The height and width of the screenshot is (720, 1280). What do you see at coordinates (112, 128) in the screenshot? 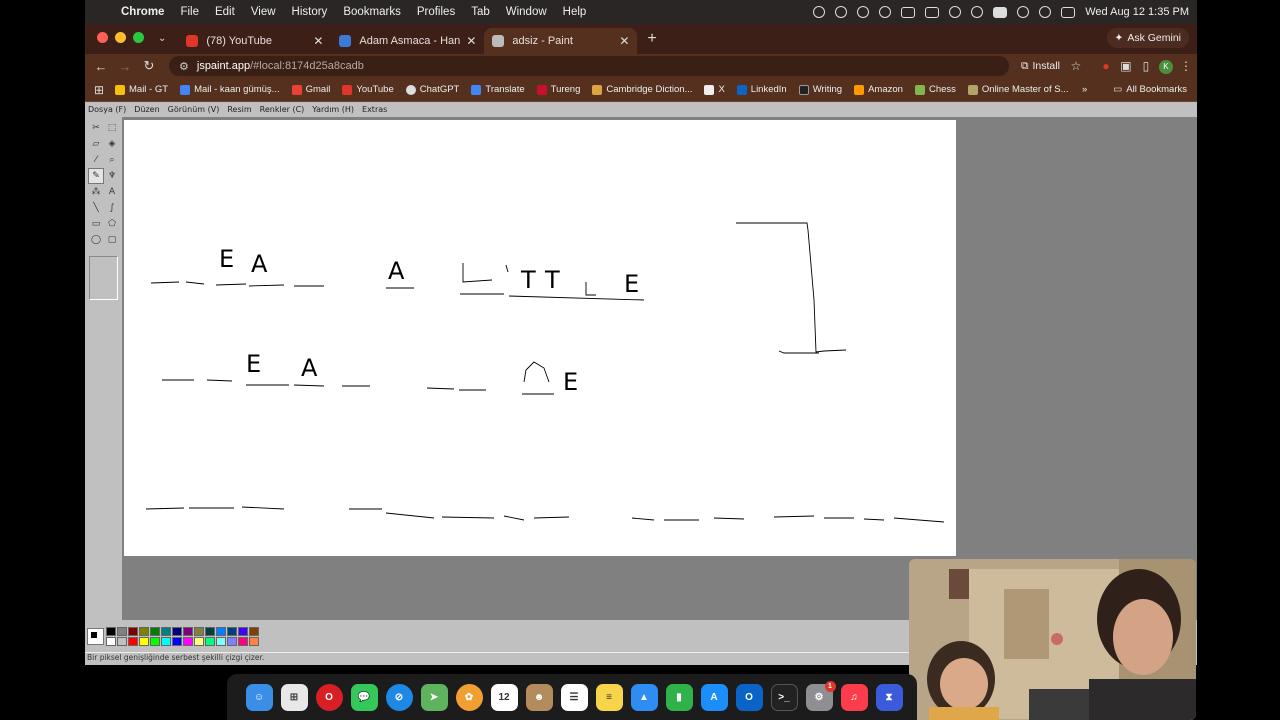
I see `rect-select-tool-icon: ⬚` at bounding box center [112, 128].